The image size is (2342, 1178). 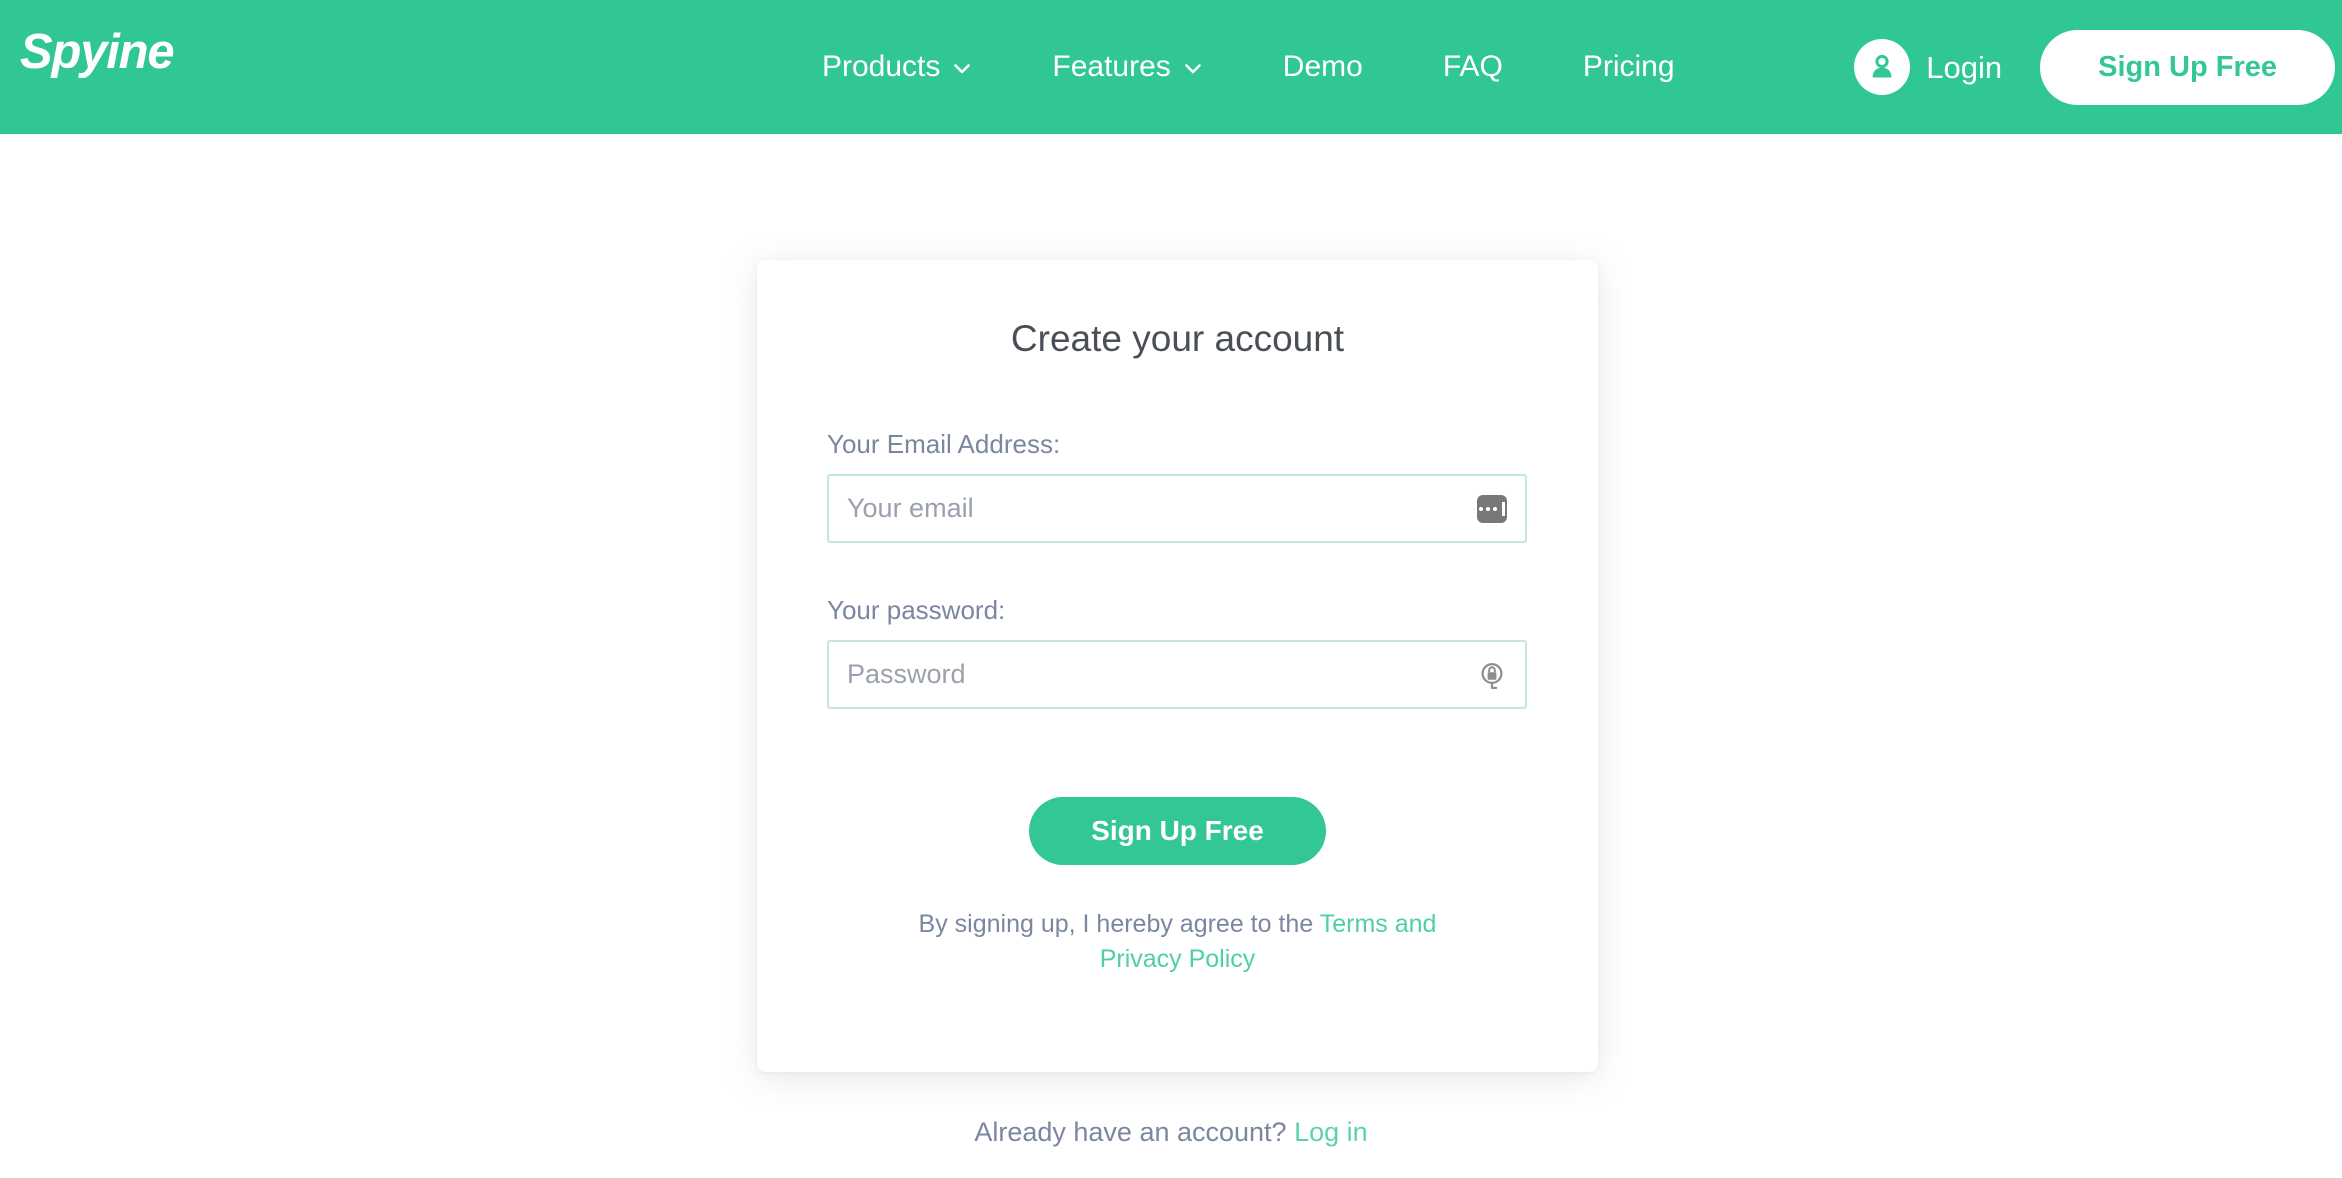 I want to click on password-key-icon, so click(x=1492, y=675).